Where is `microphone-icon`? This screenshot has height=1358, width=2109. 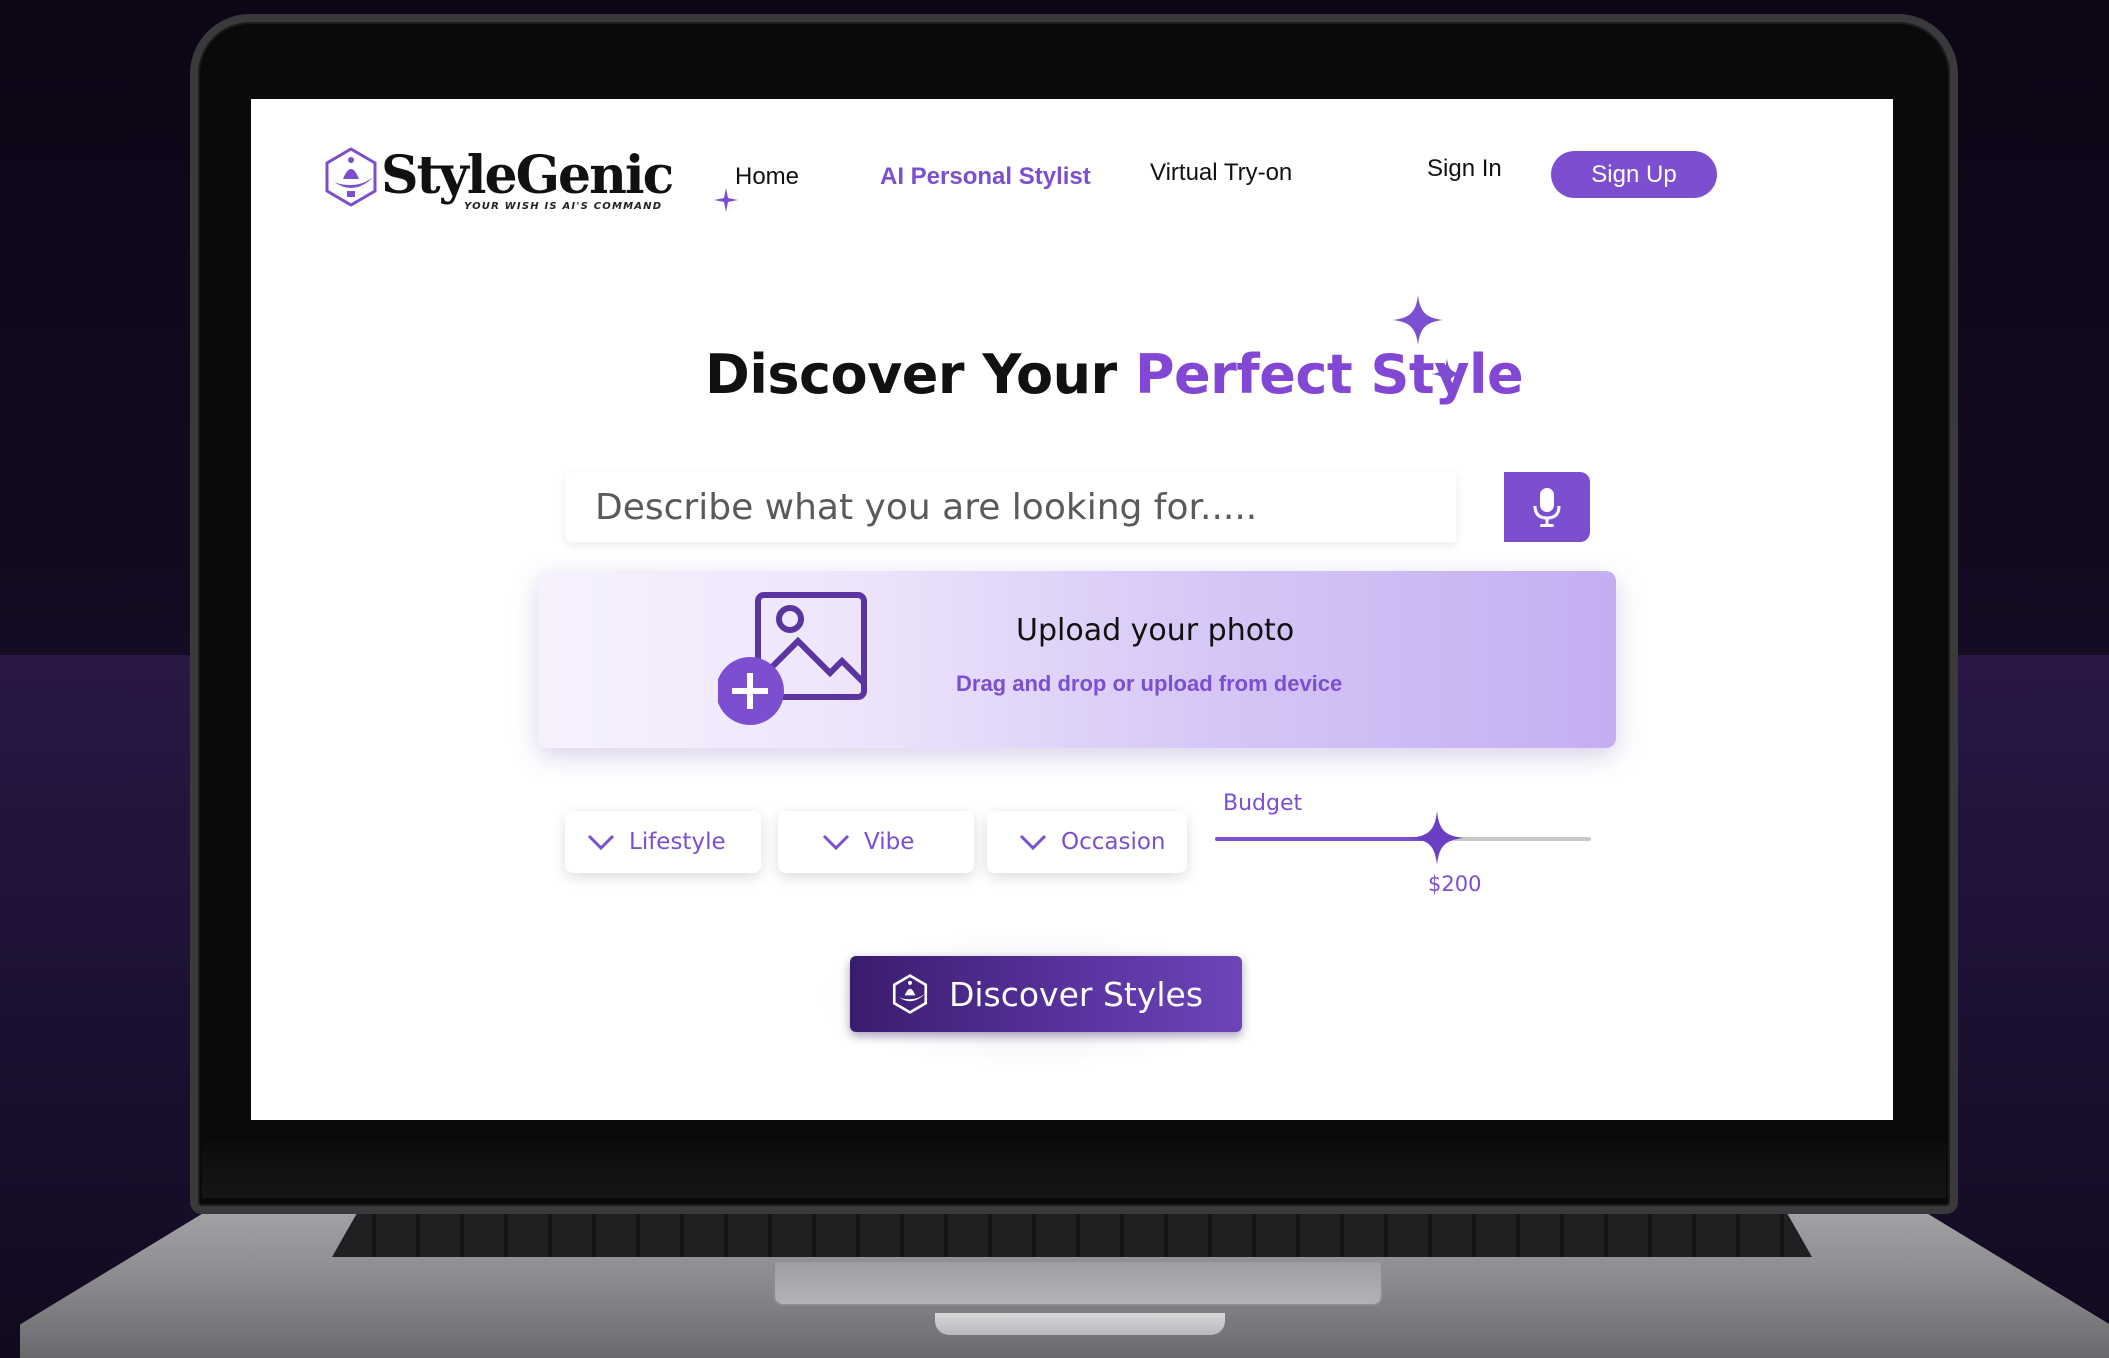 microphone-icon is located at coordinates (1547, 507).